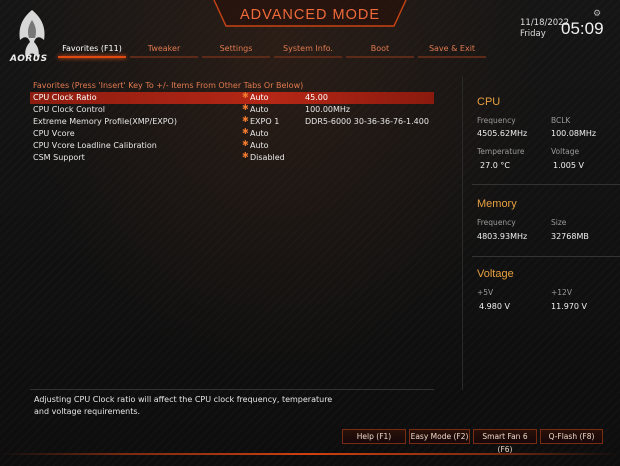 This screenshot has height=466, width=620. I want to click on memory-frequency-label: Frequency, so click(496, 222).